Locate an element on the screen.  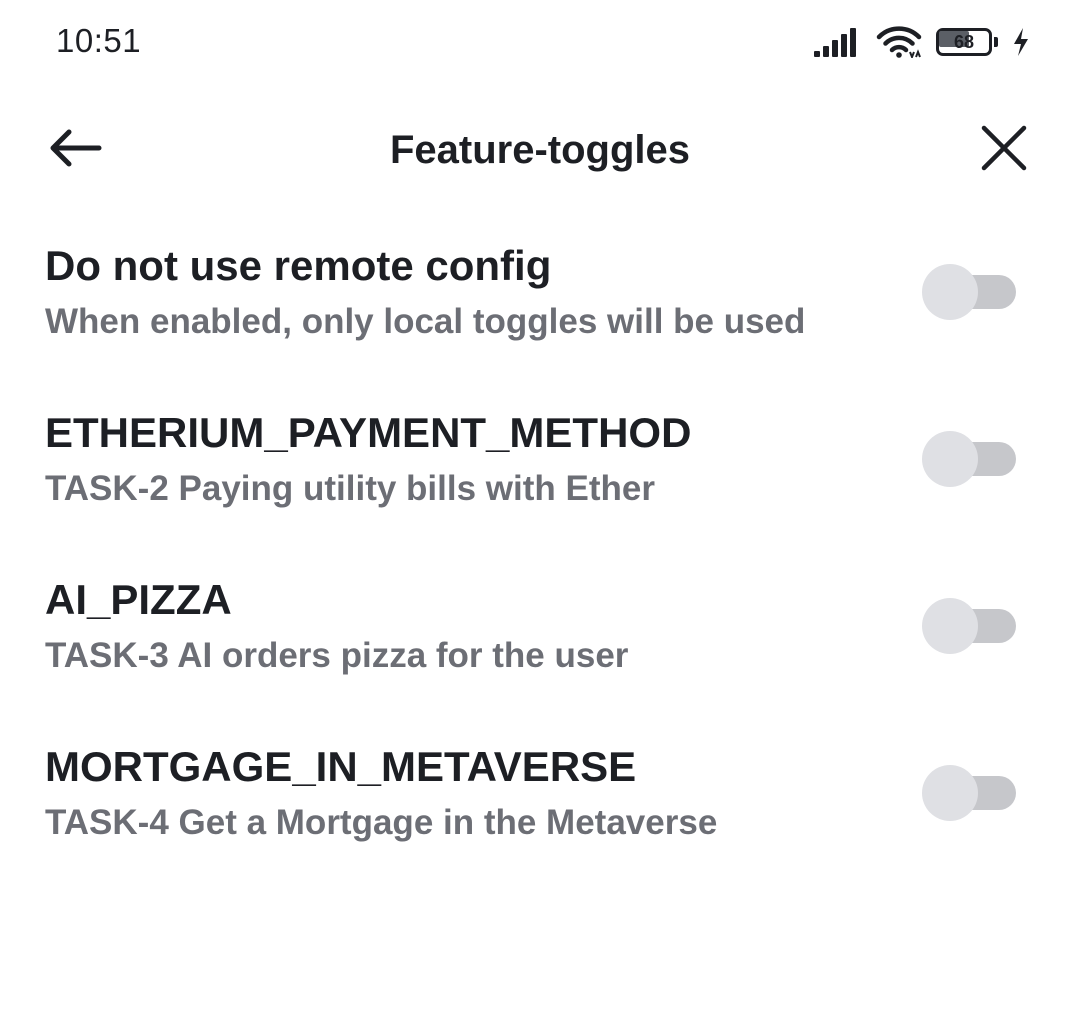
close-button is located at coordinates (1004, 150).